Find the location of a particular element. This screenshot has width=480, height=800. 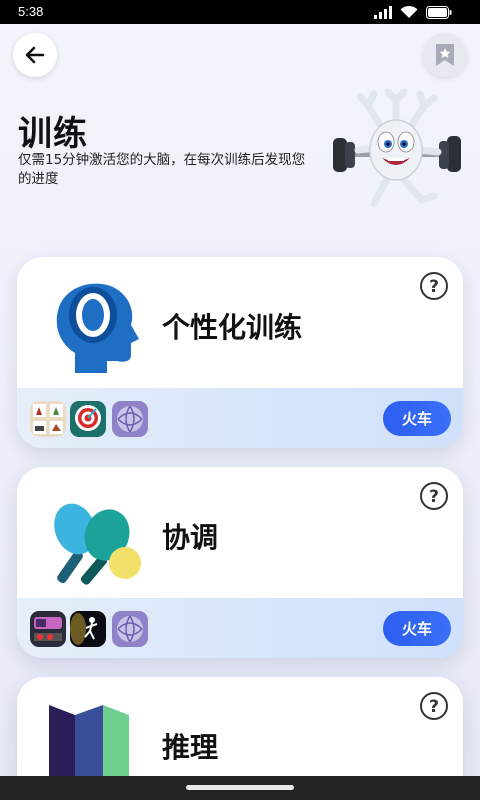

battery-icon is located at coordinates (439, 12).